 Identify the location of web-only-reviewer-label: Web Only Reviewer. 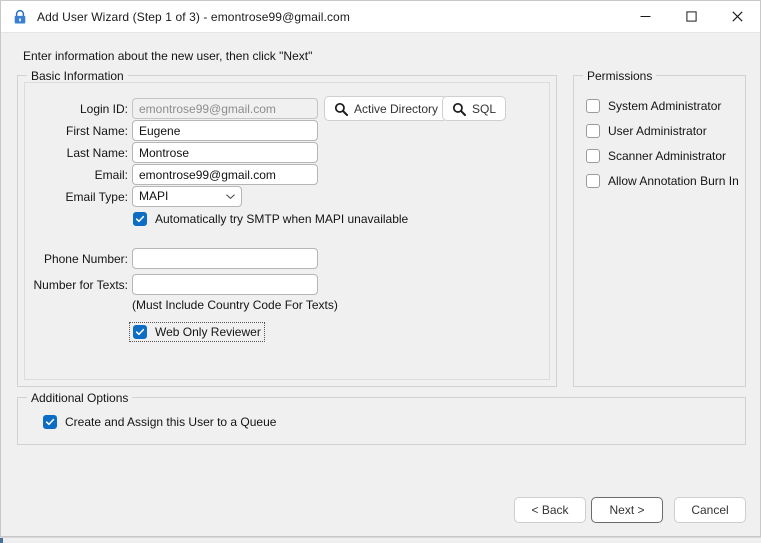
(208, 332).